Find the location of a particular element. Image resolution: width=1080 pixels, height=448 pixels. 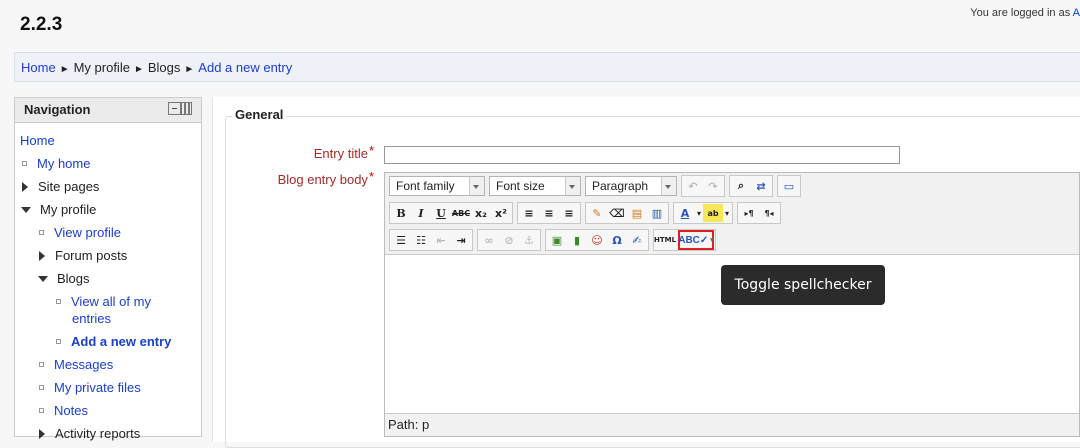

code-group: HTML ABC✓ ▾ is located at coordinates (684, 240).